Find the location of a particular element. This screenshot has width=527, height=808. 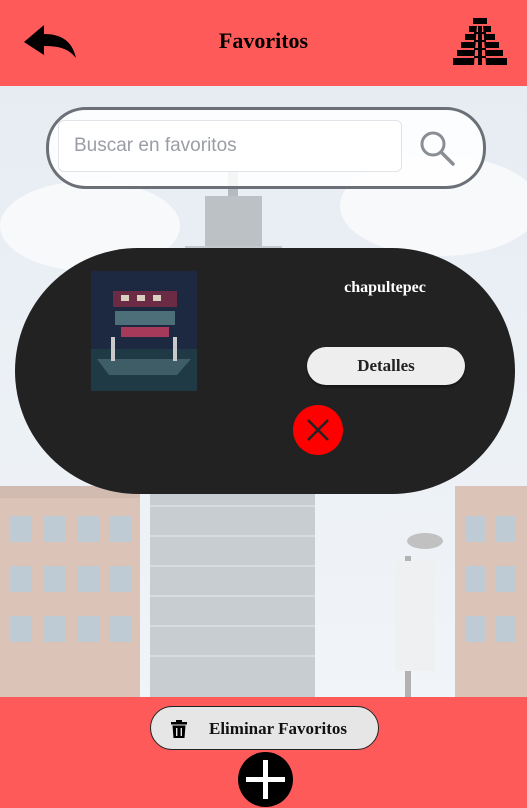

details-button: Detalles is located at coordinates (386, 366).